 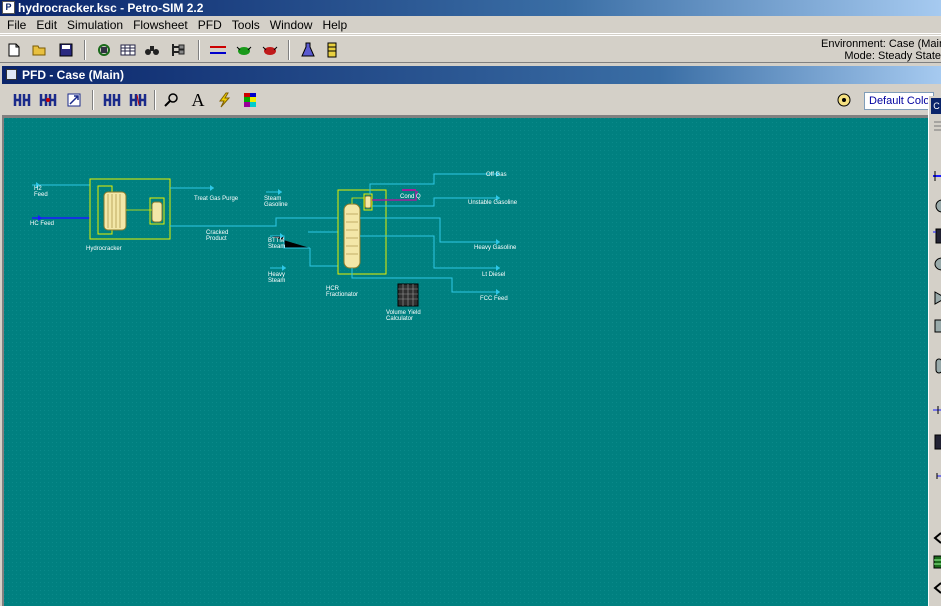 I want to click on hcr-fractionator-label: HCR Fractionator, so click(x=342, y=292).